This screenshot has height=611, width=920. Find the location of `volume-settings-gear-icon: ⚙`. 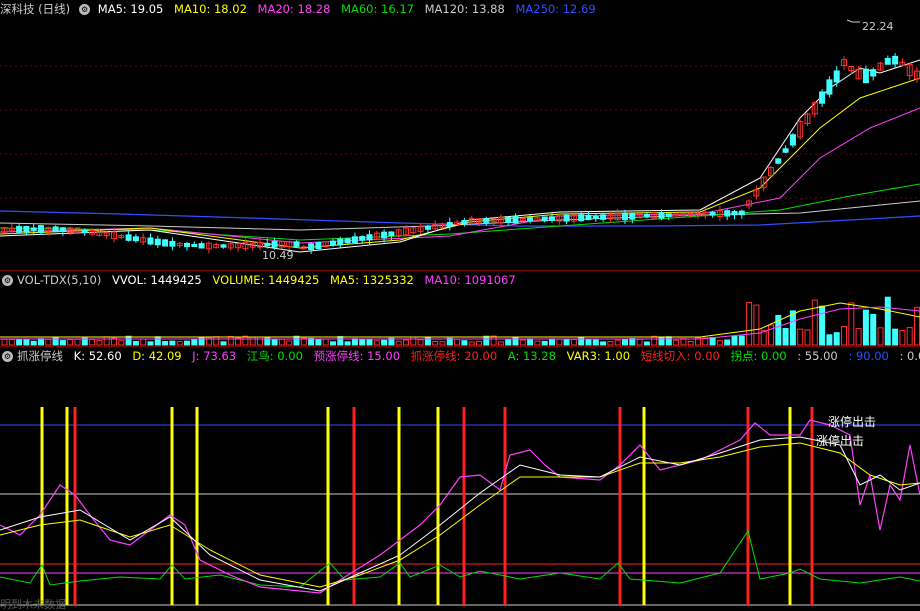

volume-settings-gear-icon: ⚙ is located at coordinates (7, 280).